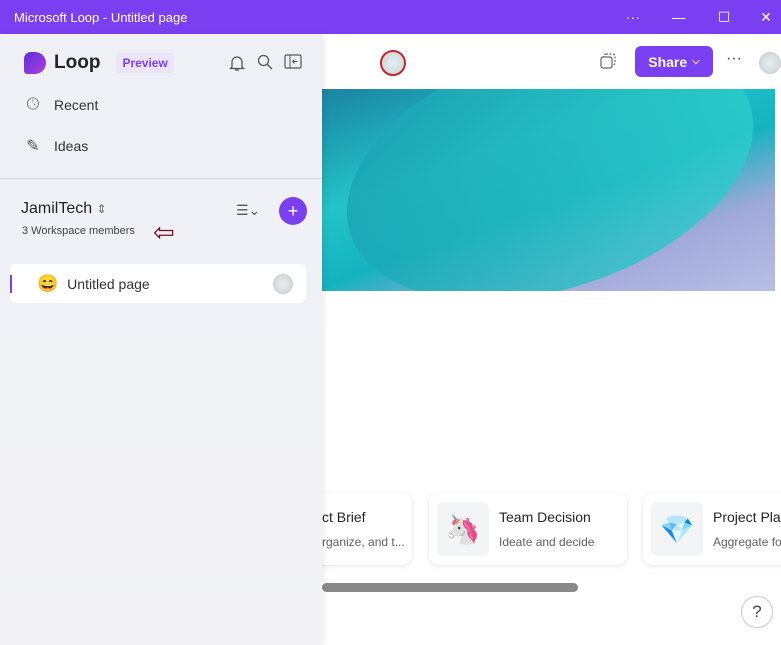 Image resolution: width=781 pixels, height=645 pixels. I want to click on card-subtitle: Aggregate fo, so click(747, 542).